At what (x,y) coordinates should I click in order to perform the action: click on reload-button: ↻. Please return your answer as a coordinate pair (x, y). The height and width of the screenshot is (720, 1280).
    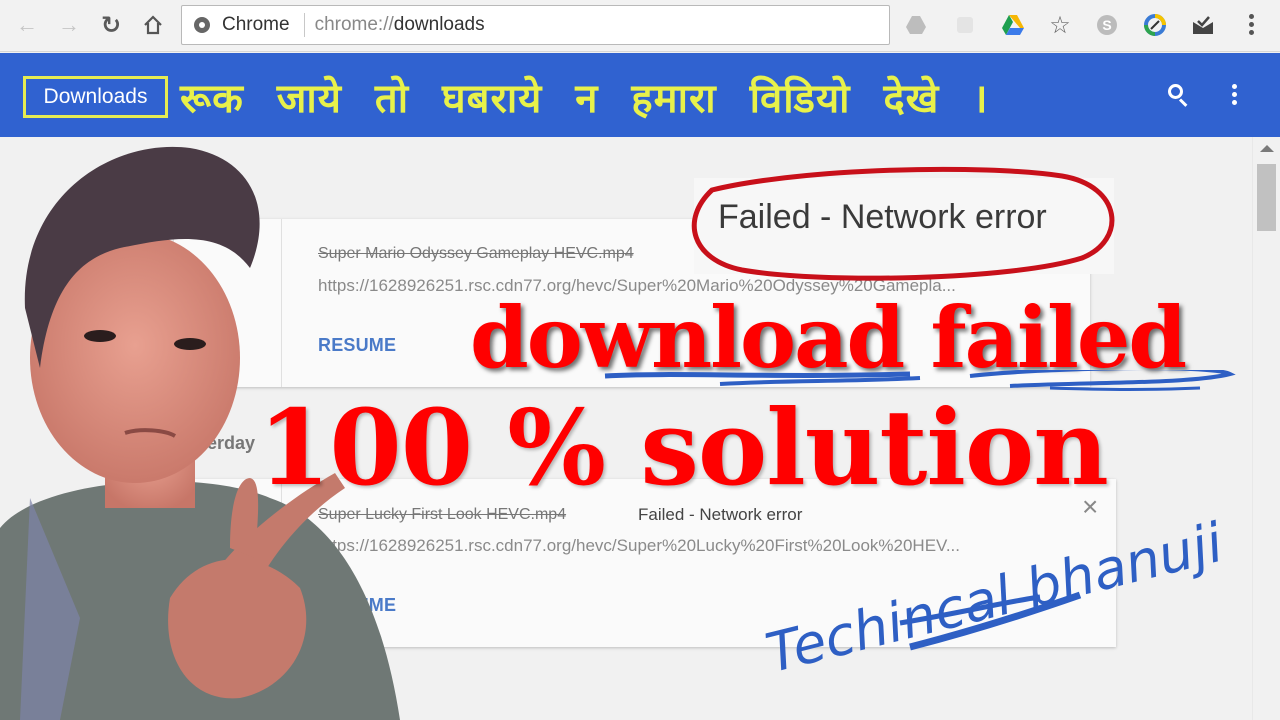
    Looking at the image, I should click on (111, 25).